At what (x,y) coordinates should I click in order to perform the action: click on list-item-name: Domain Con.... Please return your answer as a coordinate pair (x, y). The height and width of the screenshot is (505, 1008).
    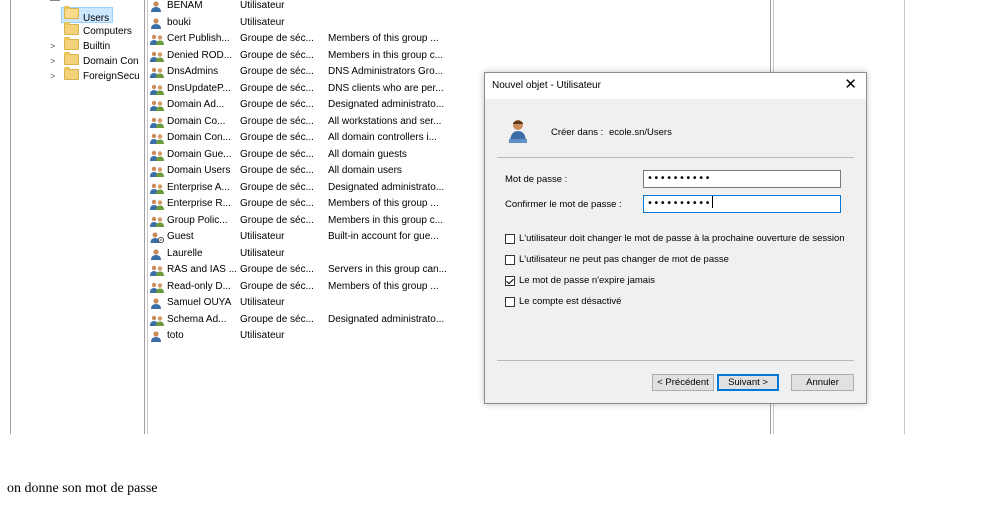
    Looking at the image, I should click on (199, 137).